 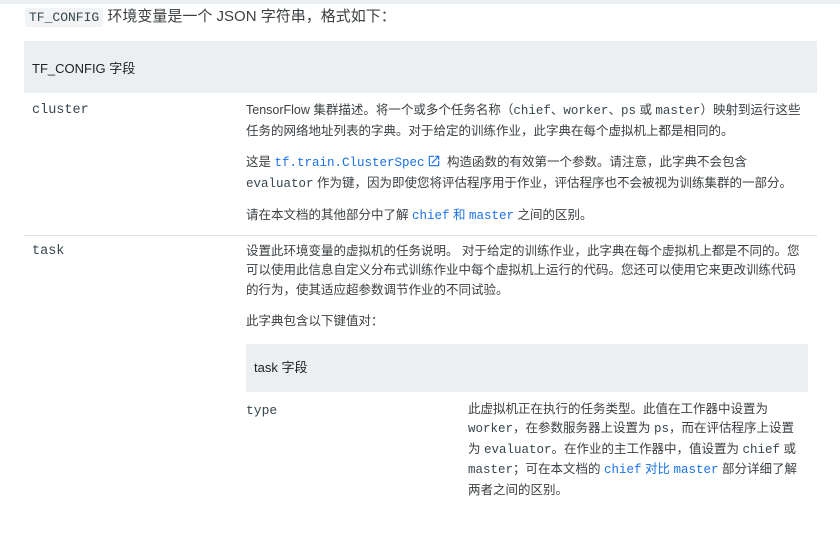 I want to click on table-header: TF_CONFIG 字段, so click(x=420, y=67).